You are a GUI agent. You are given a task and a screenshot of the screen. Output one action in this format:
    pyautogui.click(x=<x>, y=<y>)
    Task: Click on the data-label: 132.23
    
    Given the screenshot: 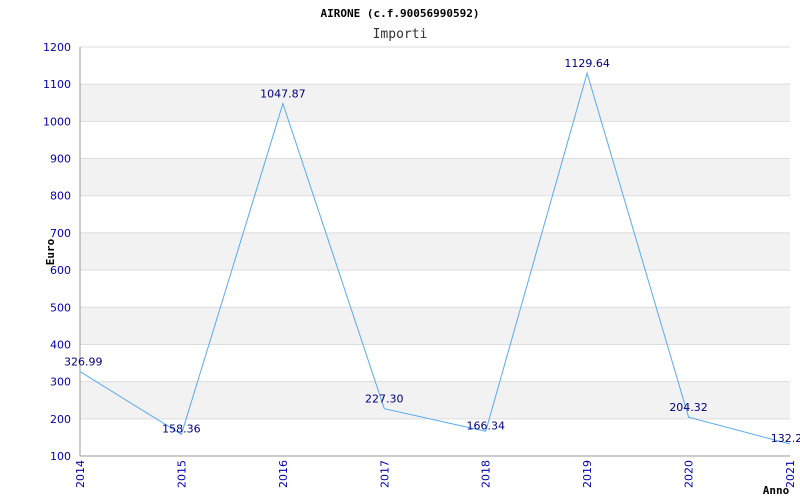 What is the action you would take?
    pyautogui.click(x=785, y=438)
    